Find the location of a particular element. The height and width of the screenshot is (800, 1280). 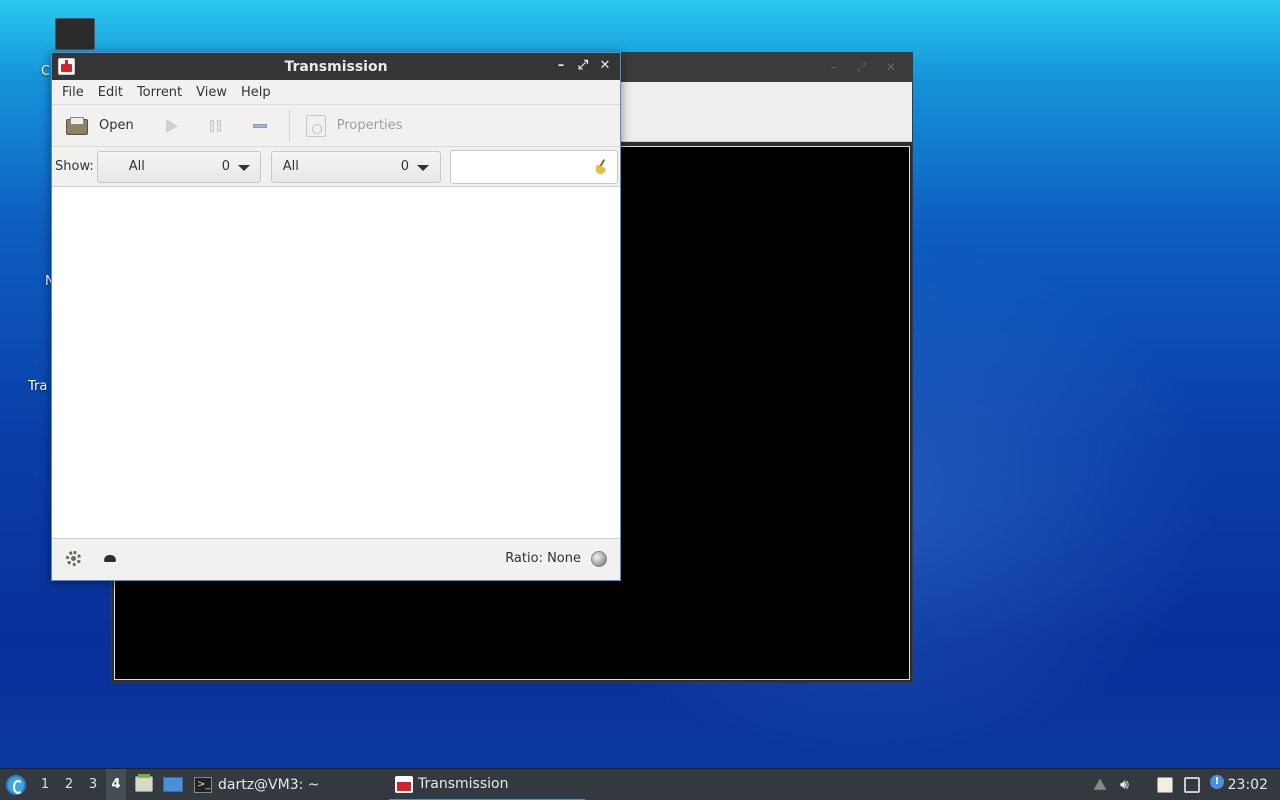

window-controls: – ⤢ ✕ is located at coordinates (583, 66).